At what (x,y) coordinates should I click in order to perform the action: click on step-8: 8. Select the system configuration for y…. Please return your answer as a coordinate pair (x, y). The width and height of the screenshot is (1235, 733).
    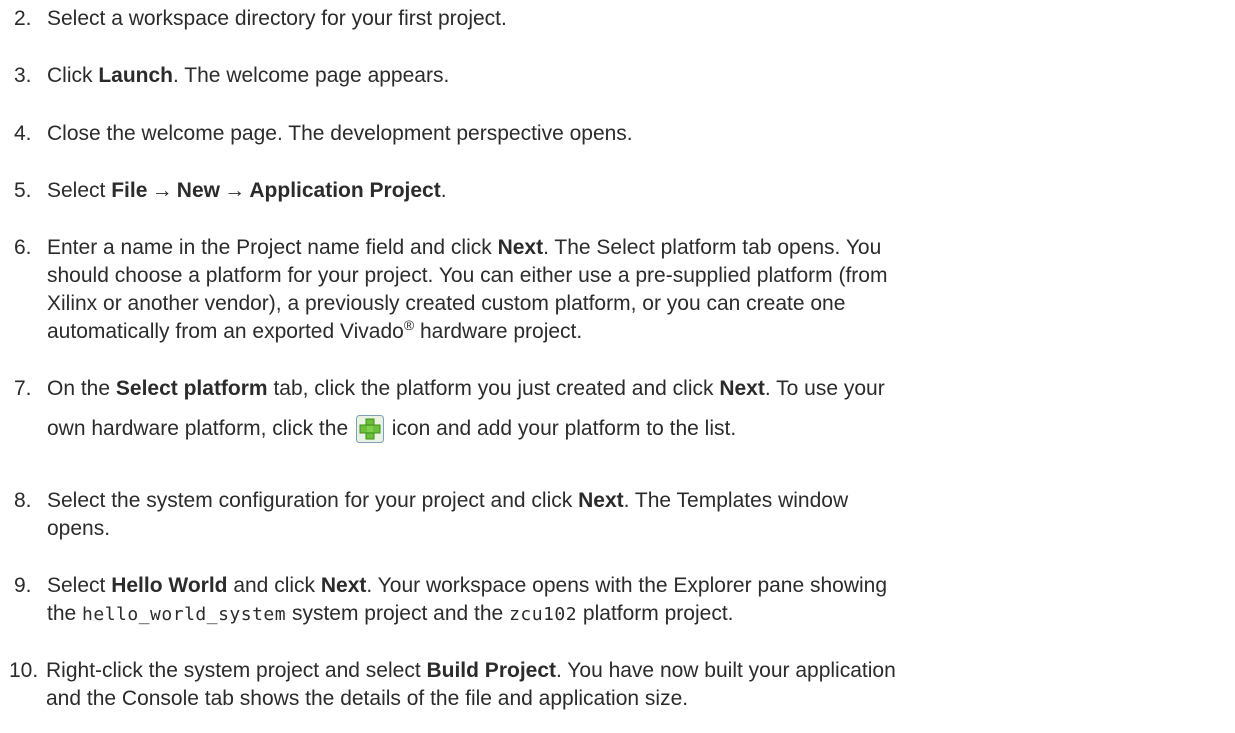
    Looking at the image, I should click on (619, 515).